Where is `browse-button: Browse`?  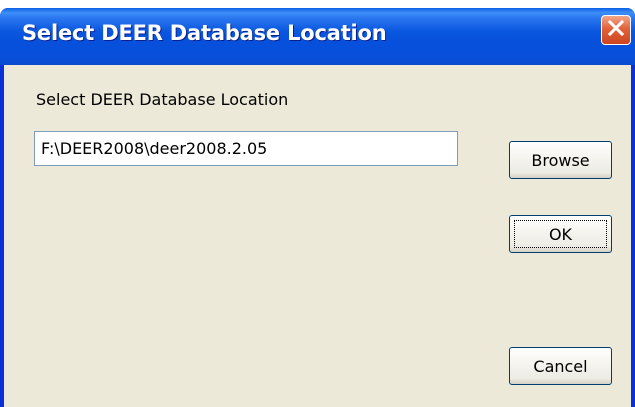
browse-button: Browse is located at coordinates (560, 160).